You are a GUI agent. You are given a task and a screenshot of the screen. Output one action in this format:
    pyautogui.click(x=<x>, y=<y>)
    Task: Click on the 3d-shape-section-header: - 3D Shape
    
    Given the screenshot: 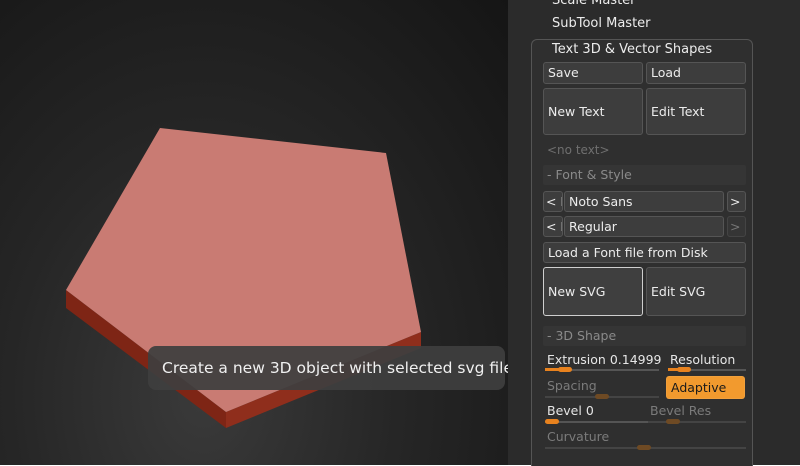 What is the action you would take?
    pyautogui.click(x=644, y=336)
    